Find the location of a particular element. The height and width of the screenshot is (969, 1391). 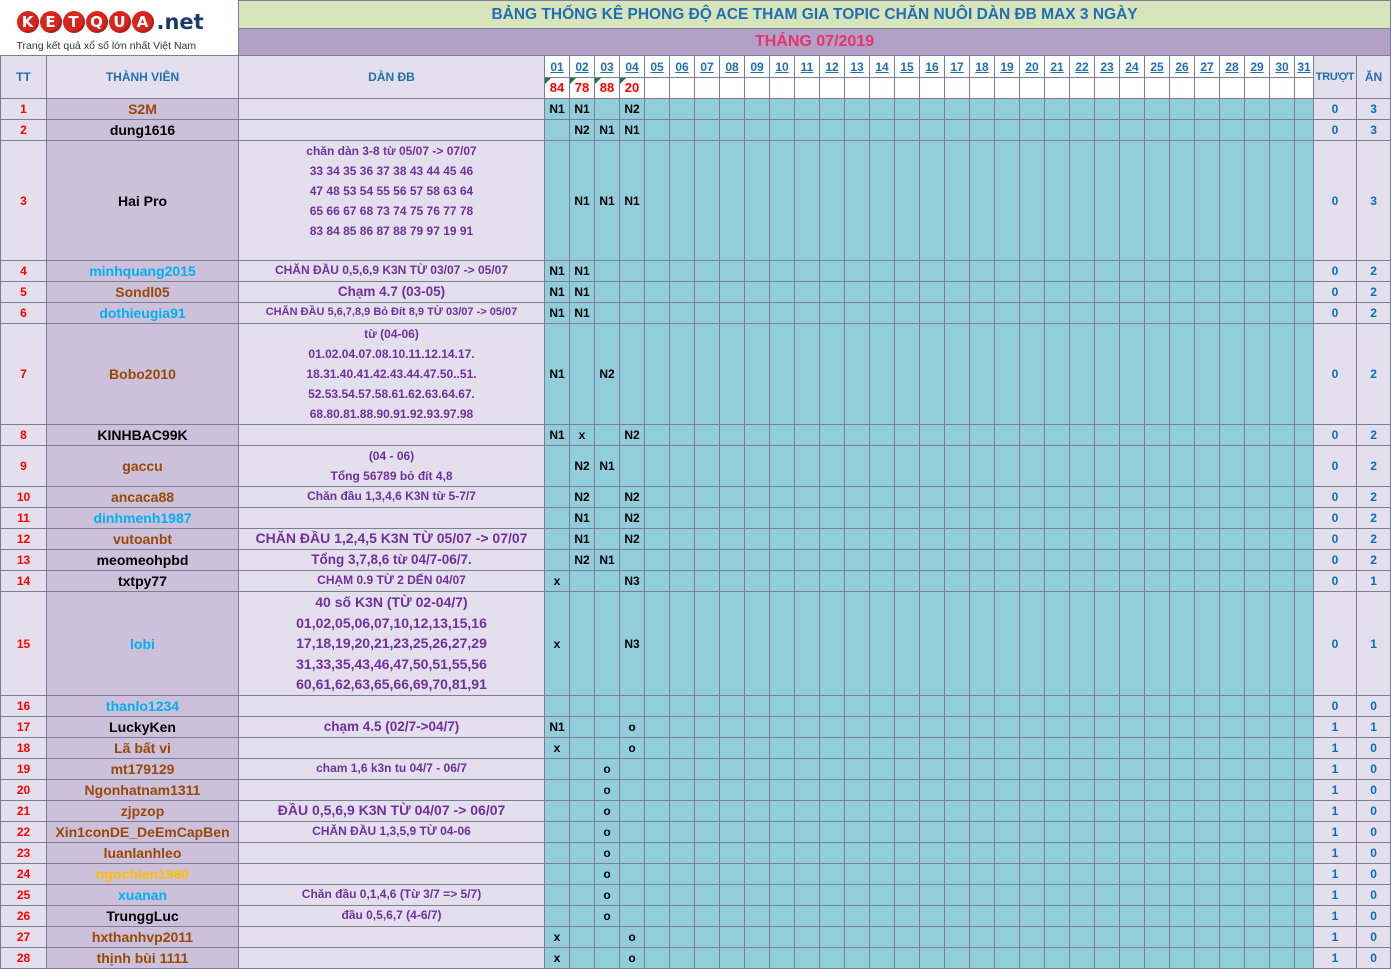

day-header: 09 is located at coordinates (757, 66).